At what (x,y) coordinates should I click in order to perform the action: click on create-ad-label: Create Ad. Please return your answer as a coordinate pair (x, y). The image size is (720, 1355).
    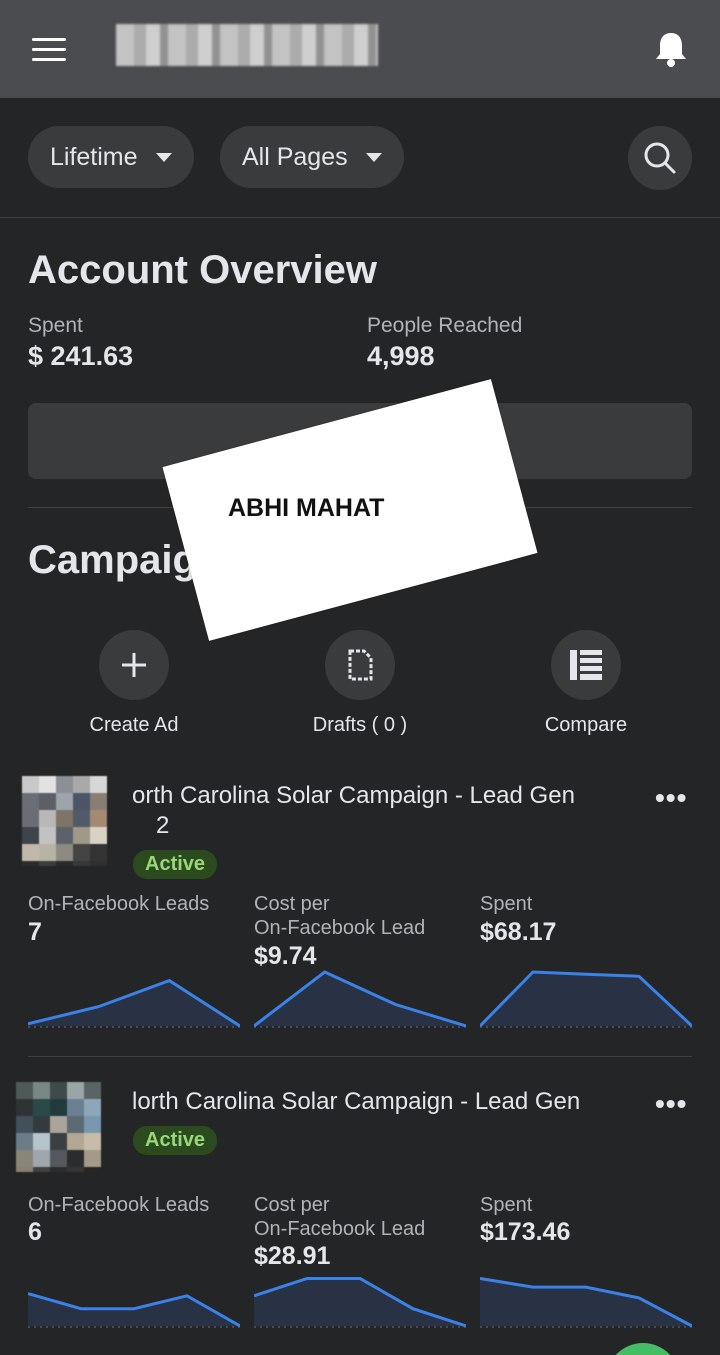
    Looking at the image, I should click on (134, 725).